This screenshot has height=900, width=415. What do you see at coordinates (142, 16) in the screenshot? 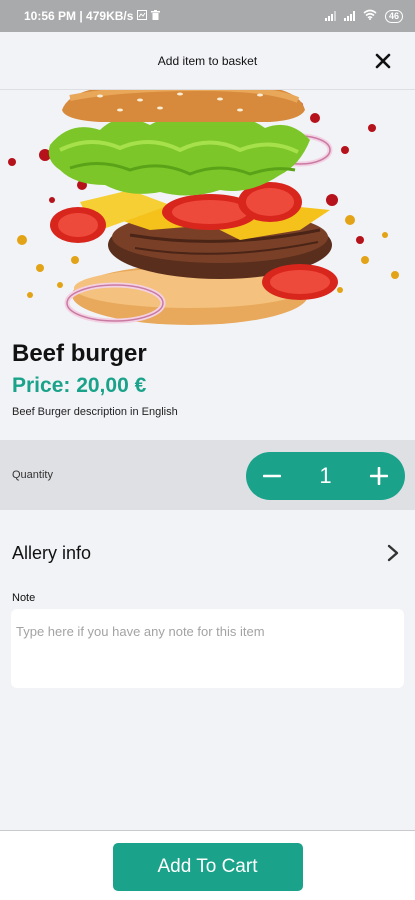
I see `image-icon` at bounding box center [142, 16].